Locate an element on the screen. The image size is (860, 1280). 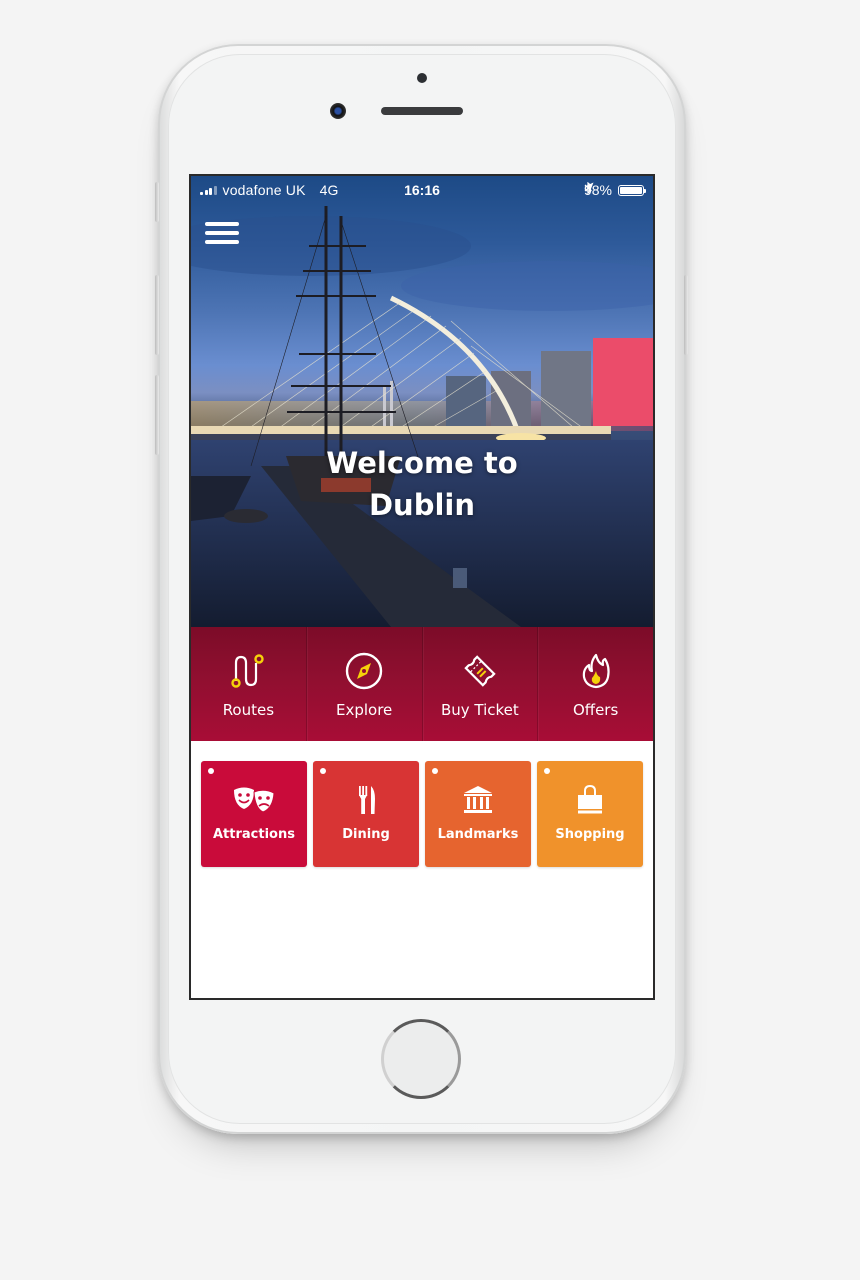
quick-nav-bar: Routes Explore Buy Ticket Offers is located at coordinates (422, 684).